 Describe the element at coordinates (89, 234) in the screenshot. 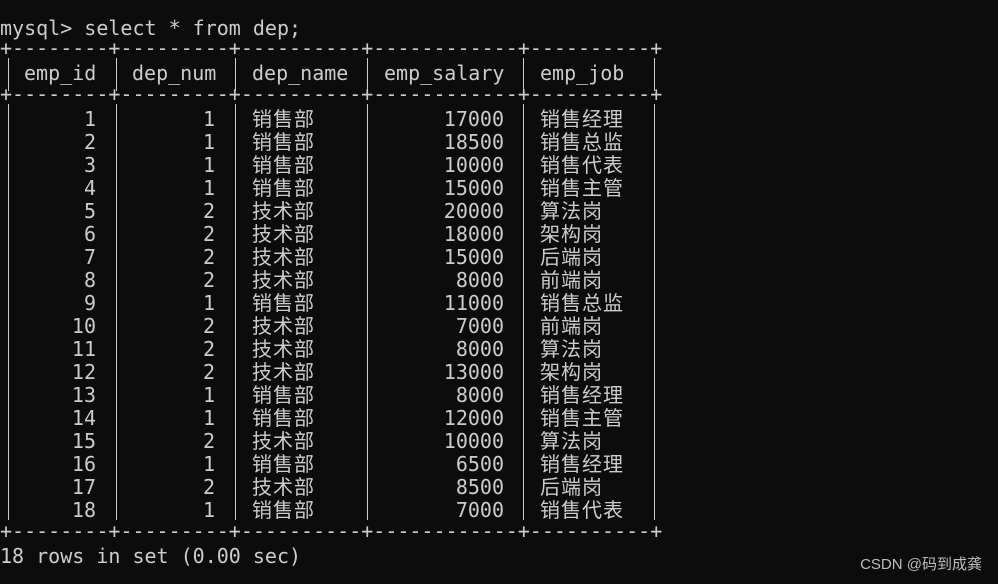

I see `cell-emp-id: 6` at that location.